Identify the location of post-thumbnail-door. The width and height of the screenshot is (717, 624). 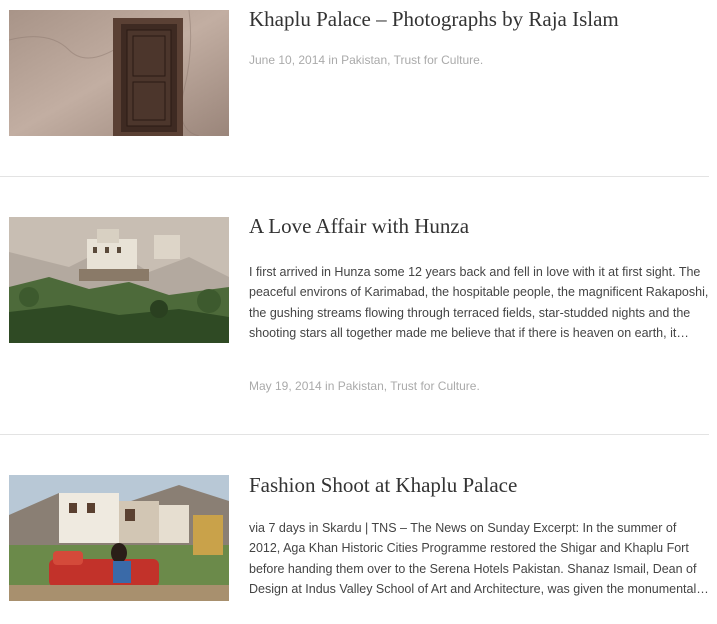
(119, 73).